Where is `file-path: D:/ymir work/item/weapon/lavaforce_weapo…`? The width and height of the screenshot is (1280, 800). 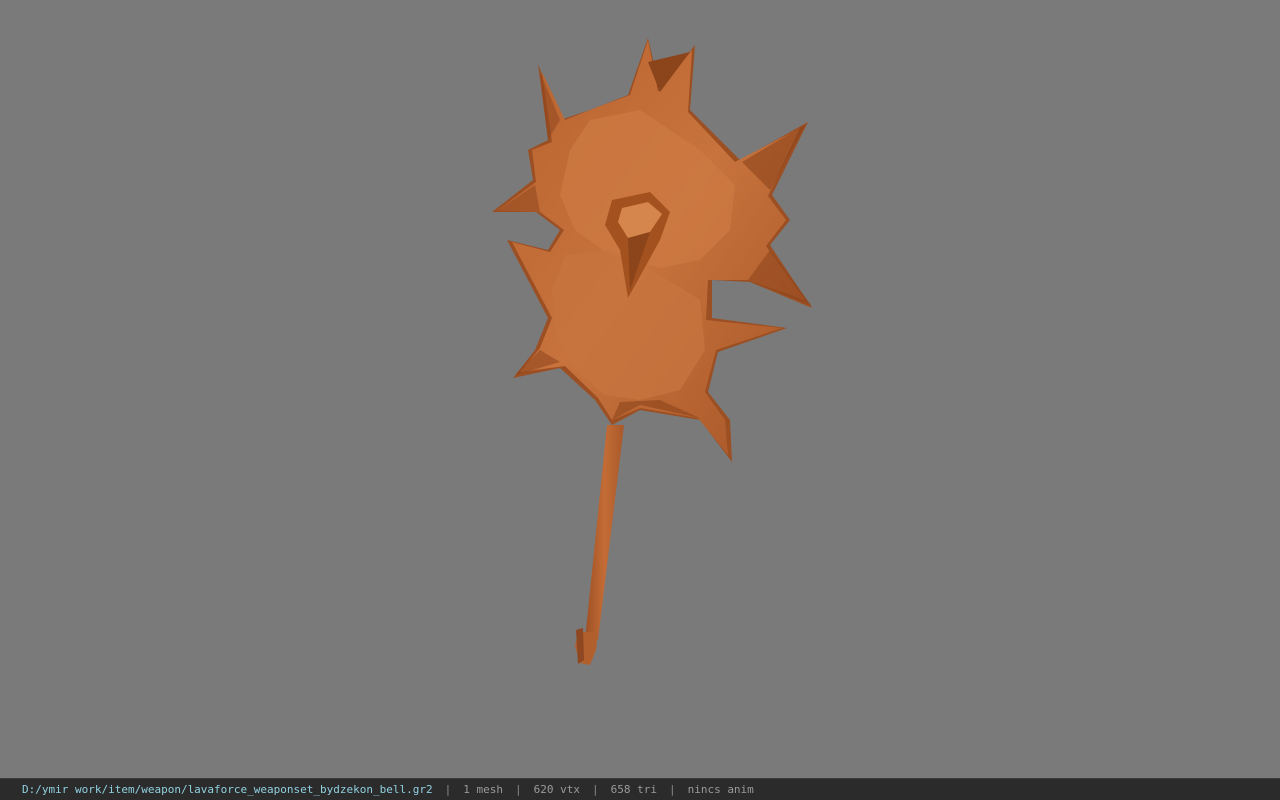 file-path: D:/ymir work/item/weapon/lavaforce_weapo… is located at coordinates (227, 789).